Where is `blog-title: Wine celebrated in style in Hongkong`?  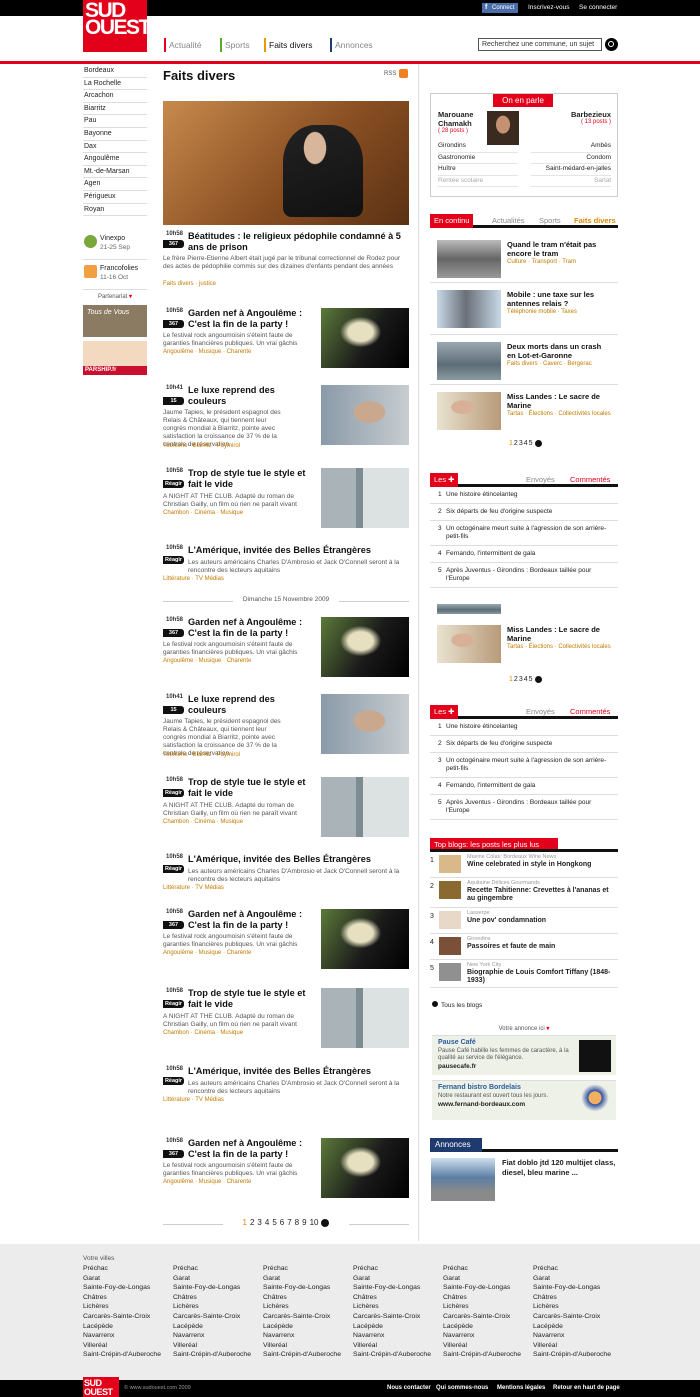 blog-title: Wine celebrated in style in Hongkong is located at coordinates (541, 865).